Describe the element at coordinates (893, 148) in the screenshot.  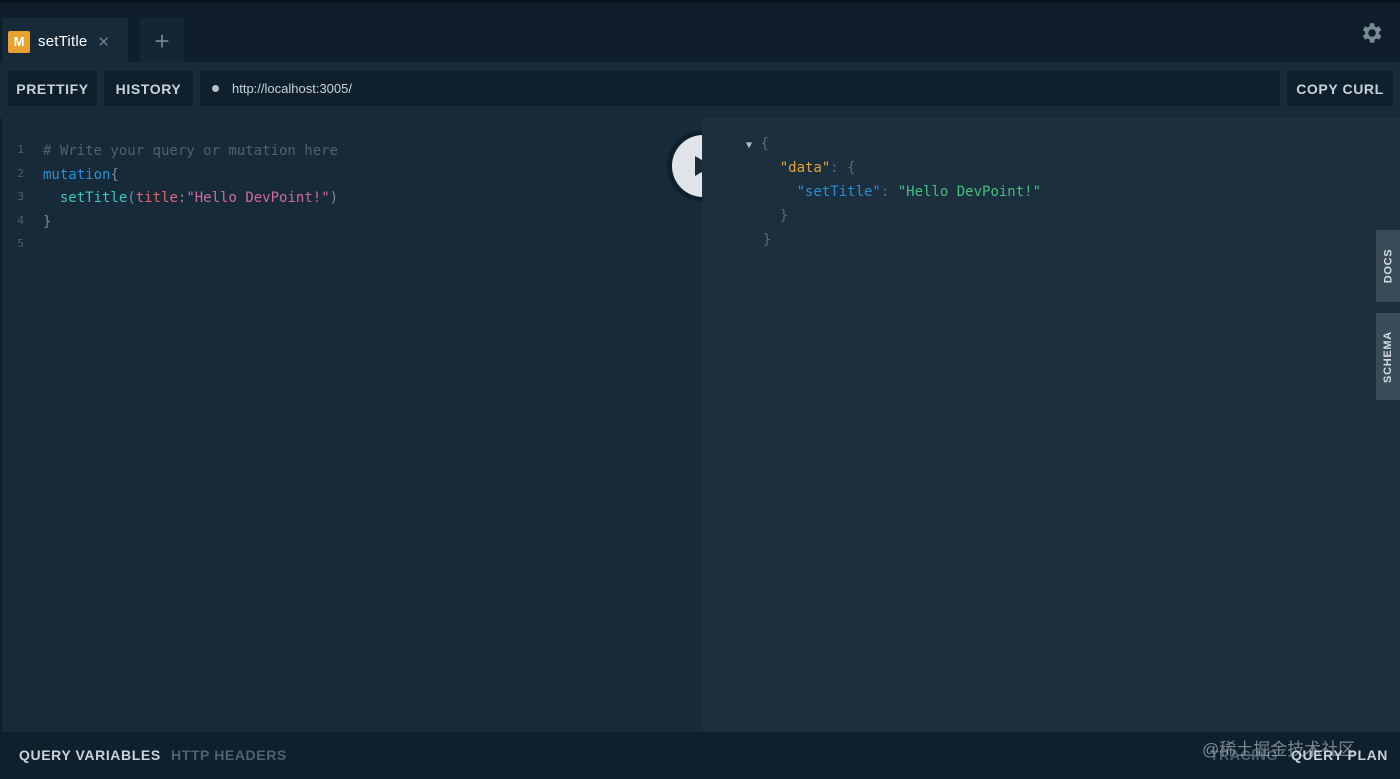
I see `result-line-open: ▼ {` at that location.